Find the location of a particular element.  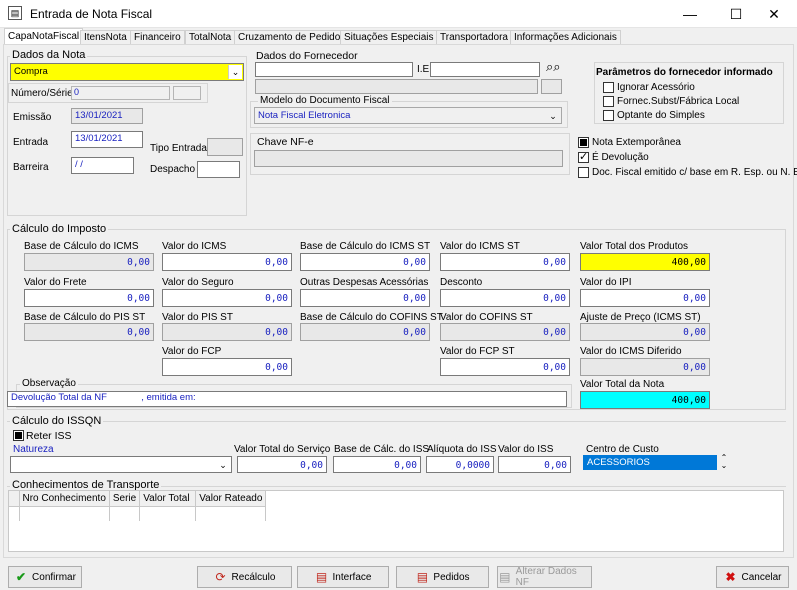

tab-informacoes-adicionais: Informações Adicionais is located at coordinates (565, 37).